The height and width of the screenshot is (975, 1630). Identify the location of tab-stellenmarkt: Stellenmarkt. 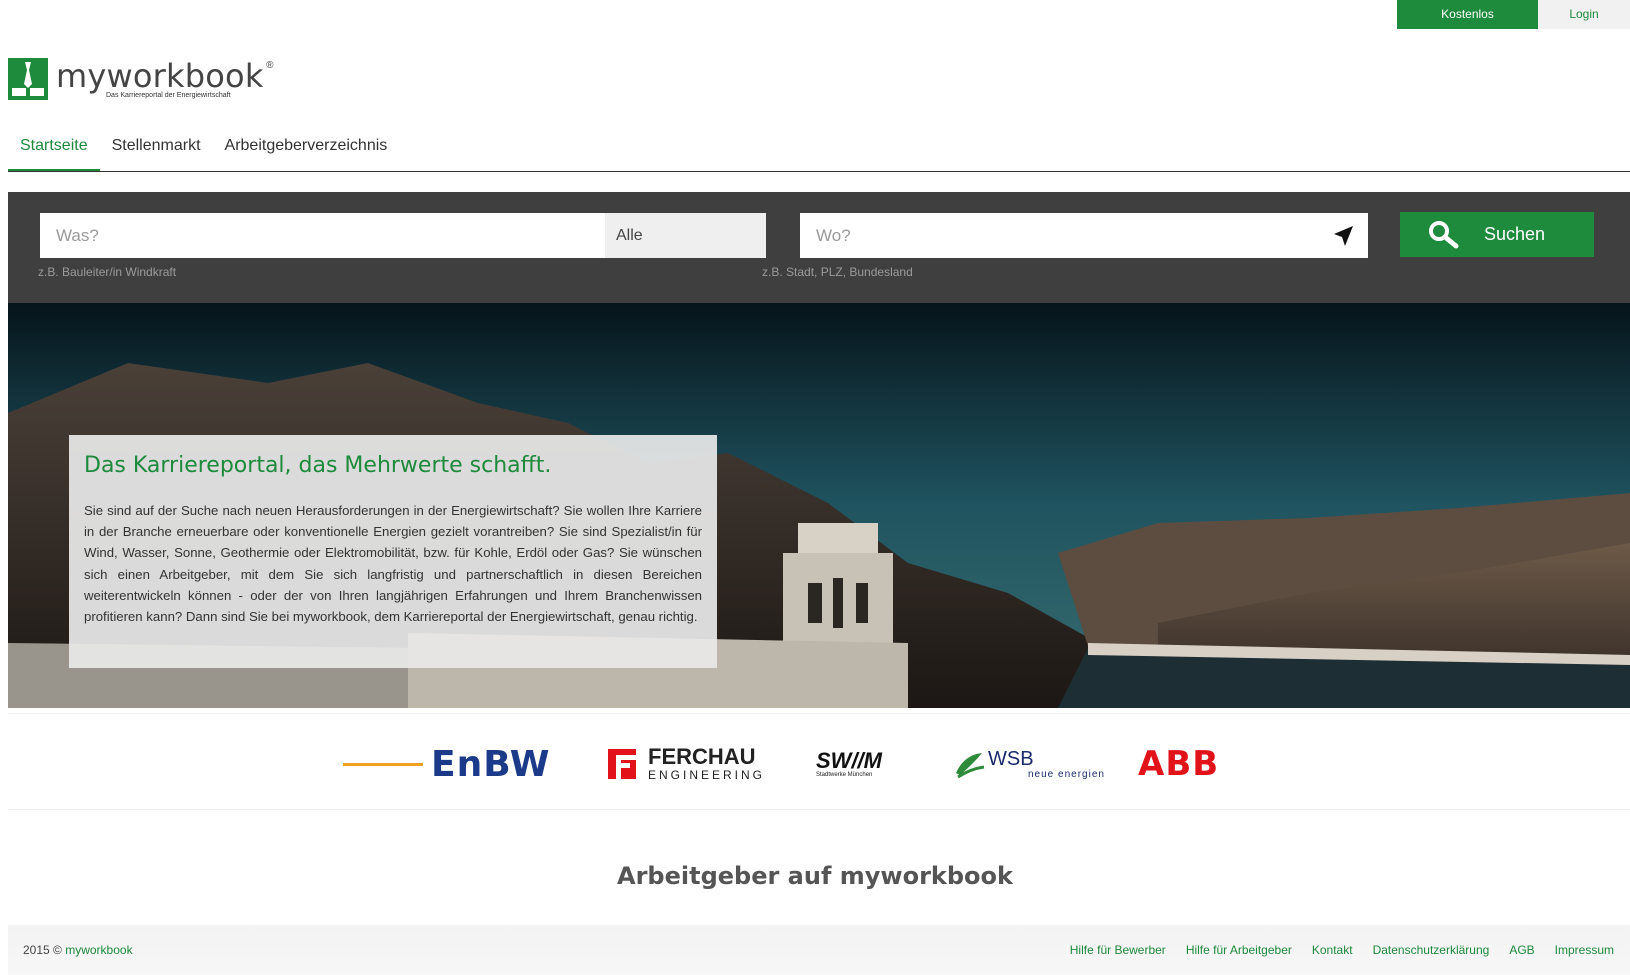
(156, 153).